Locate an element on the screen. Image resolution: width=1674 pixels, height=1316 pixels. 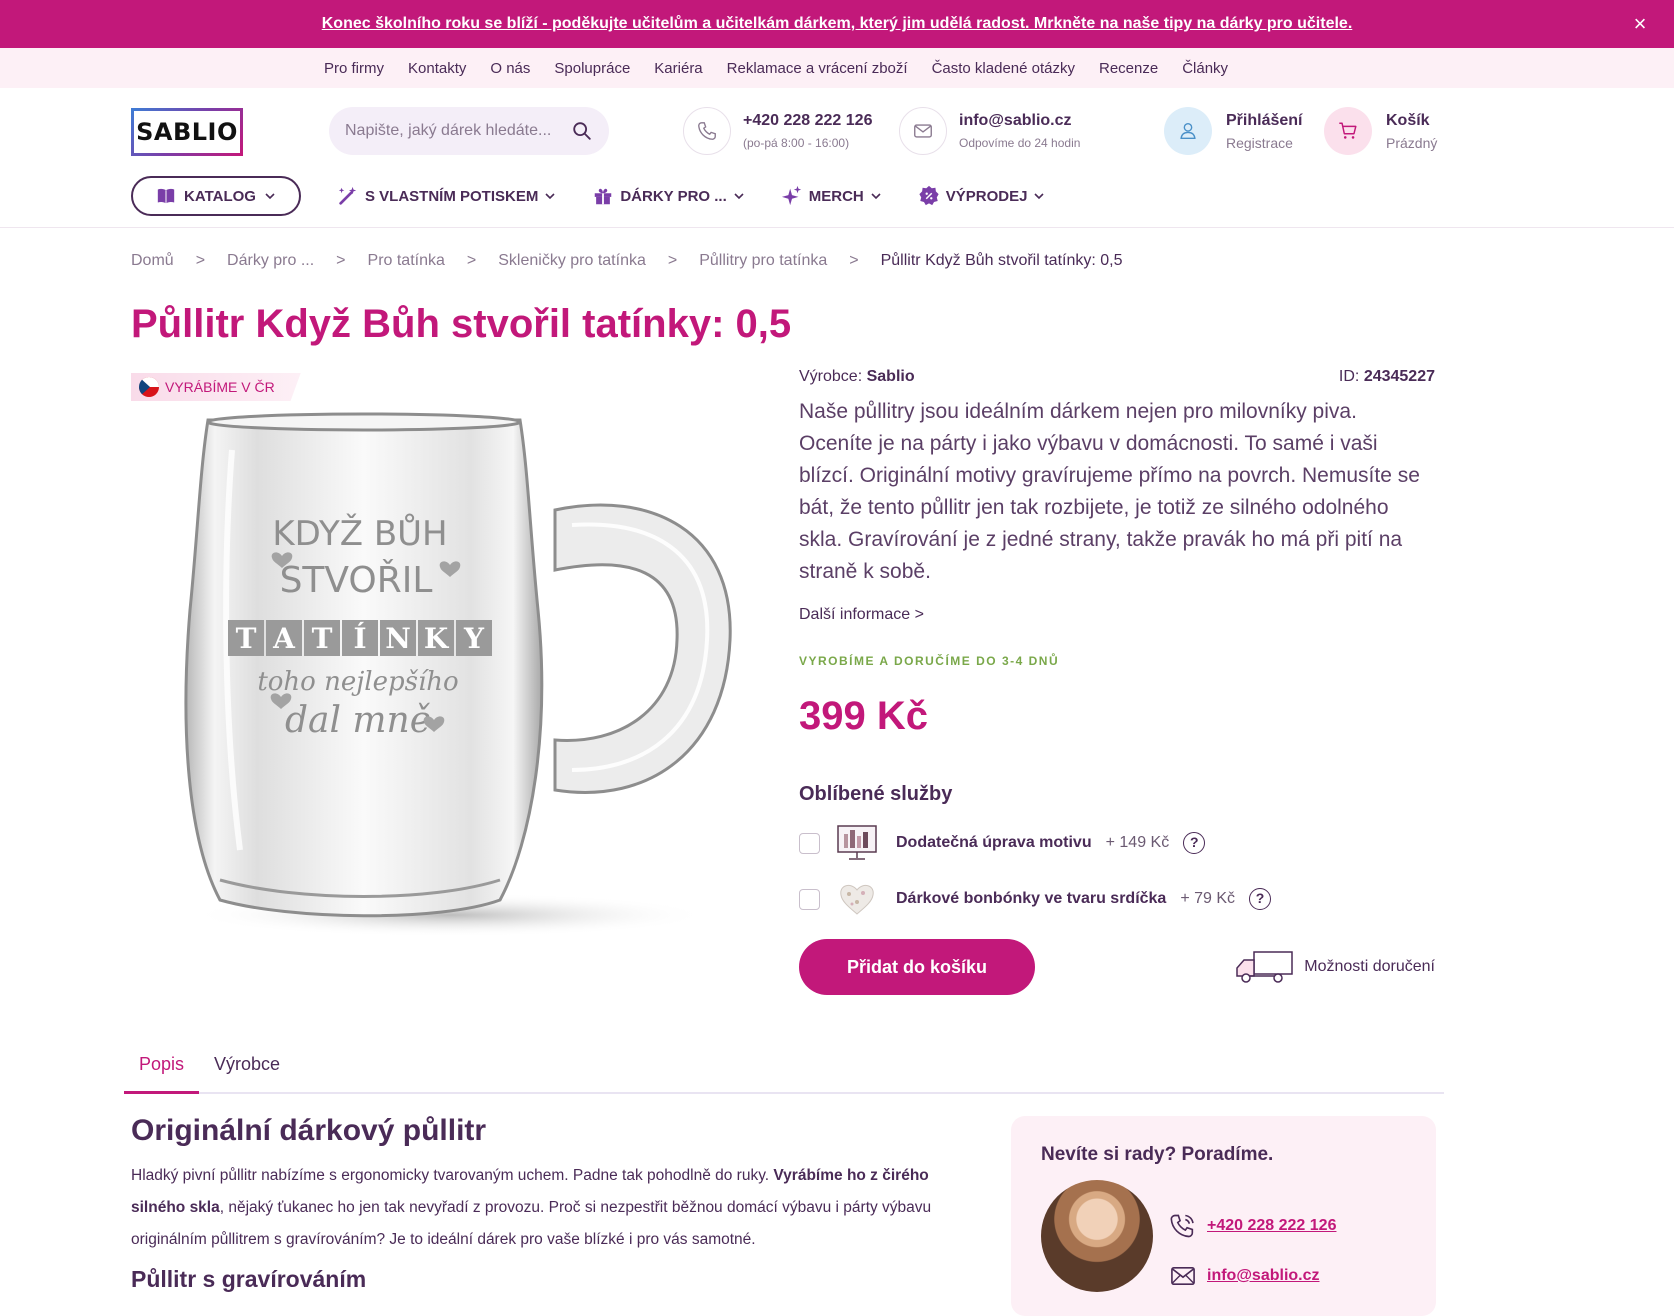
tab-vyrobce: Výrobce is located at coordinates (247, 1067).